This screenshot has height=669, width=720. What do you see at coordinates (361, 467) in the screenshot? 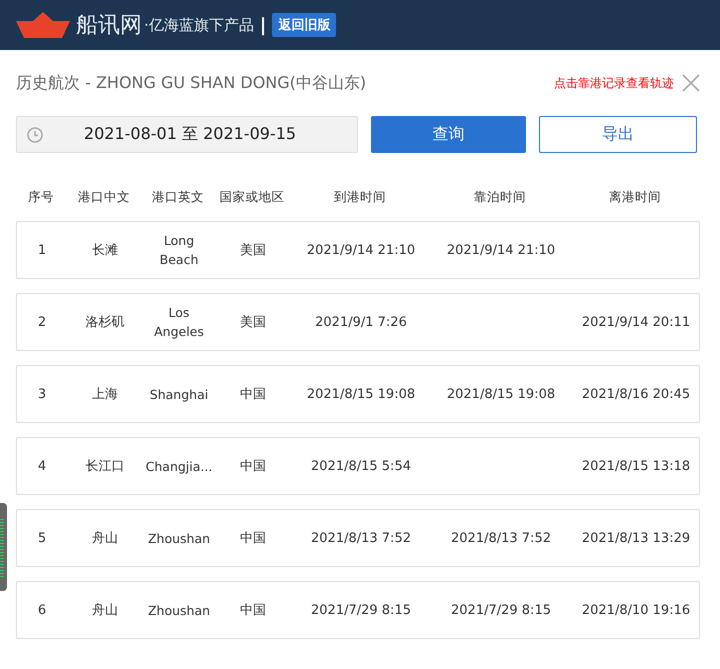
I see `table-cell-text: 2021/8/15 5:54` at bounding box center [361, 467].